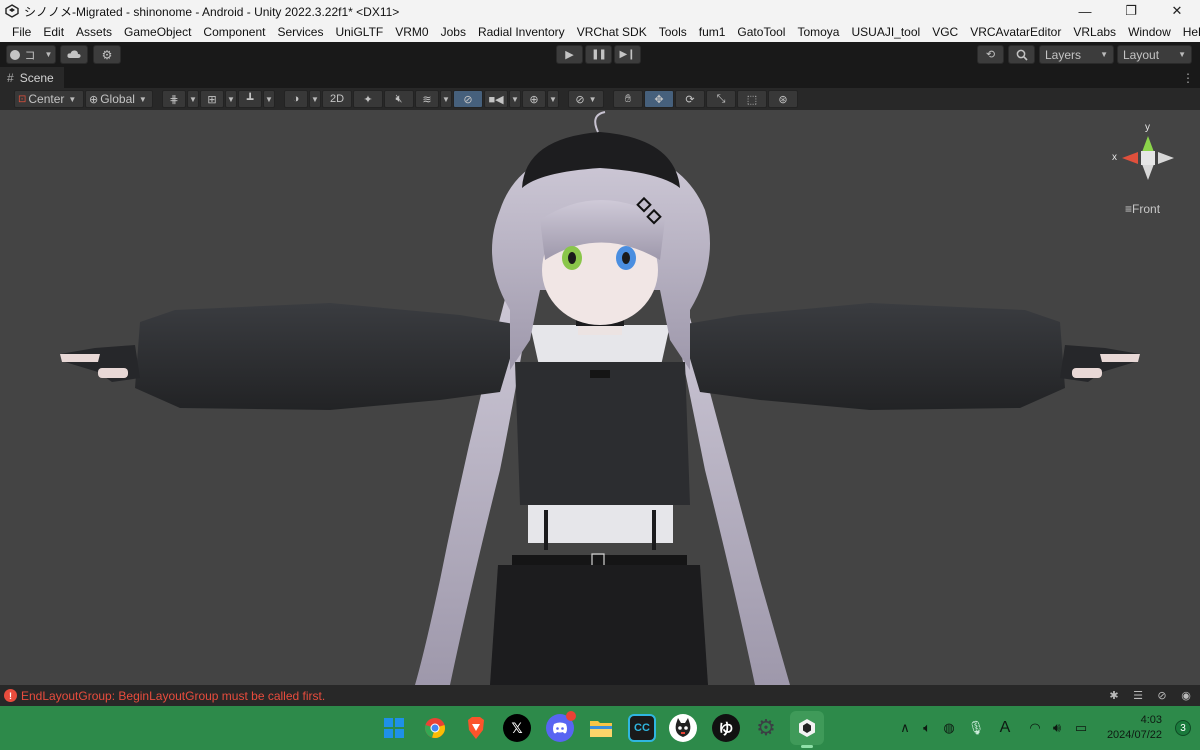 This screenshot has height=750, width=1200. What do you see at coordinates (1081, 728) in the screenshot?
I see `battery-icon: ▭` at bounding box center [1081, 728].